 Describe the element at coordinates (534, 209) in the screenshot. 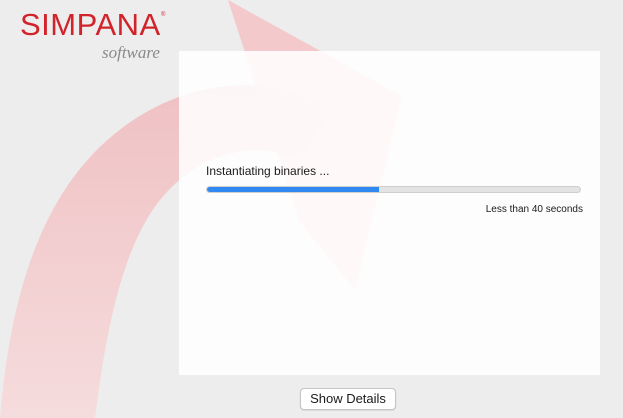

I see `time-remaining-text: Less than 40 seconds` at that location.